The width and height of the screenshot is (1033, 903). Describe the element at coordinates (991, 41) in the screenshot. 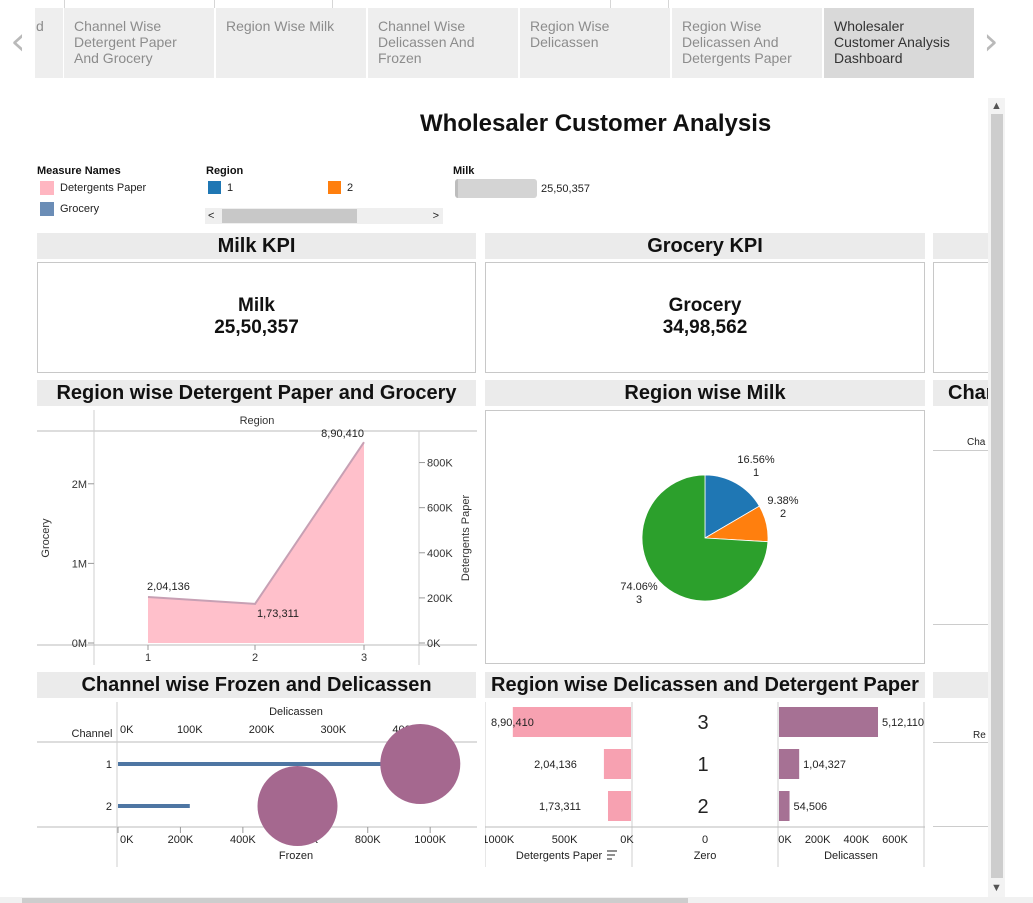

I see `next-story-point-icon: ›` at that location.